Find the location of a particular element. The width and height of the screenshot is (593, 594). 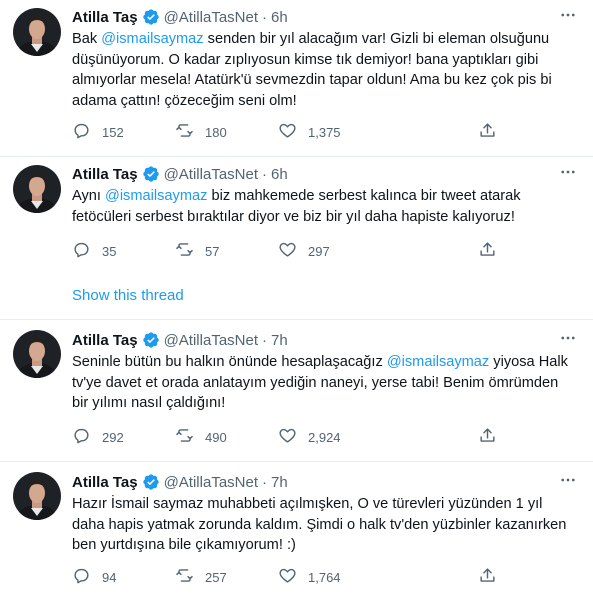

retweet-count: 257 is located at coordinates (216, 577).